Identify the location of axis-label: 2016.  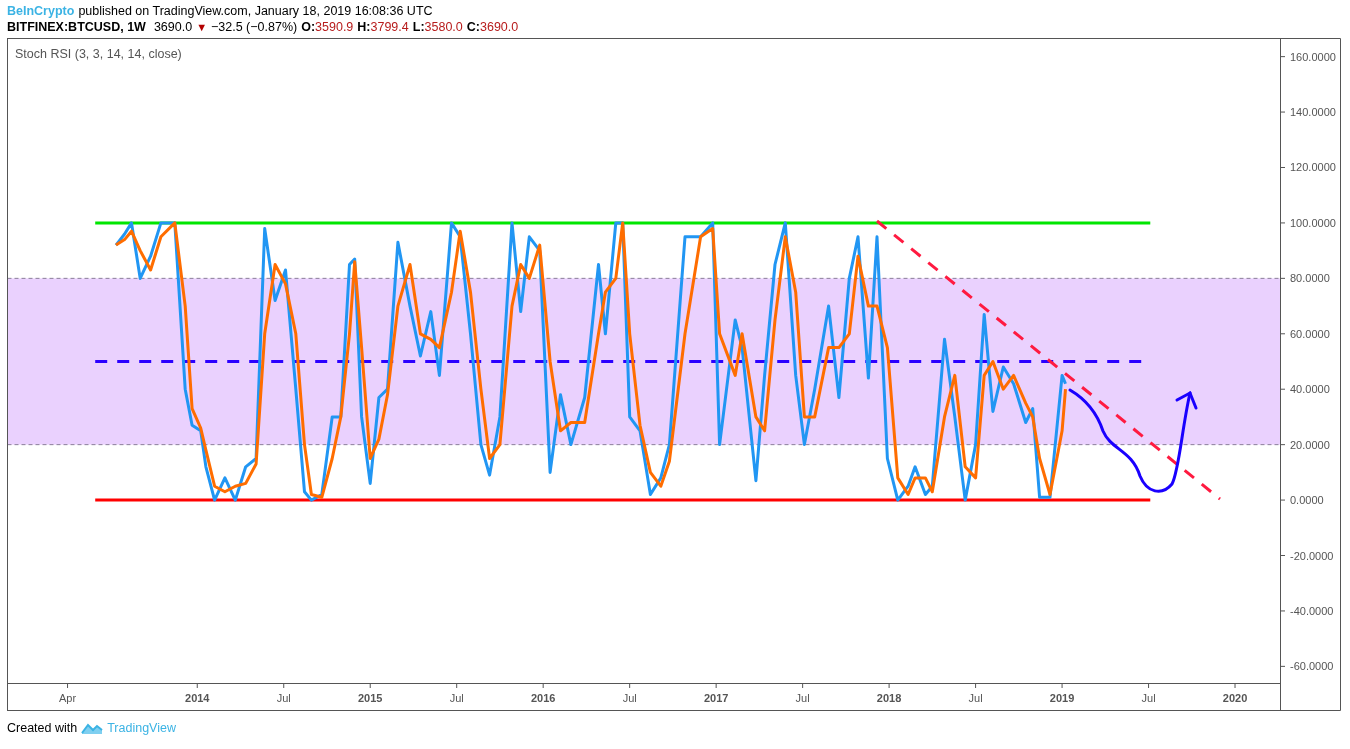
(543, 698).